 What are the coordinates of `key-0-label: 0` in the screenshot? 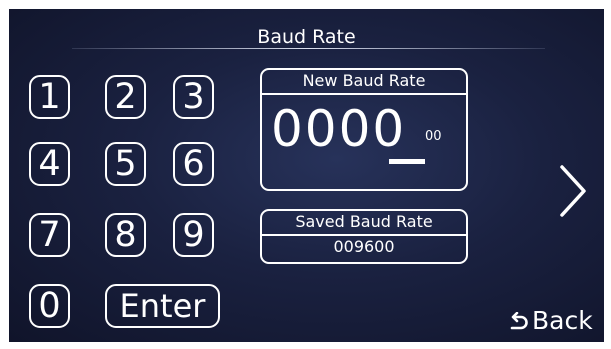 It's located at (49, 306).